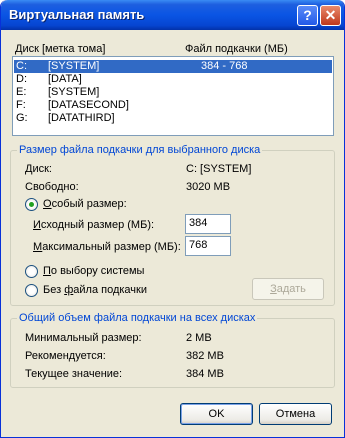 The image size is (345, 438). I want to click on drive-row-f: F: [DATASECOND], so click(173, 105).